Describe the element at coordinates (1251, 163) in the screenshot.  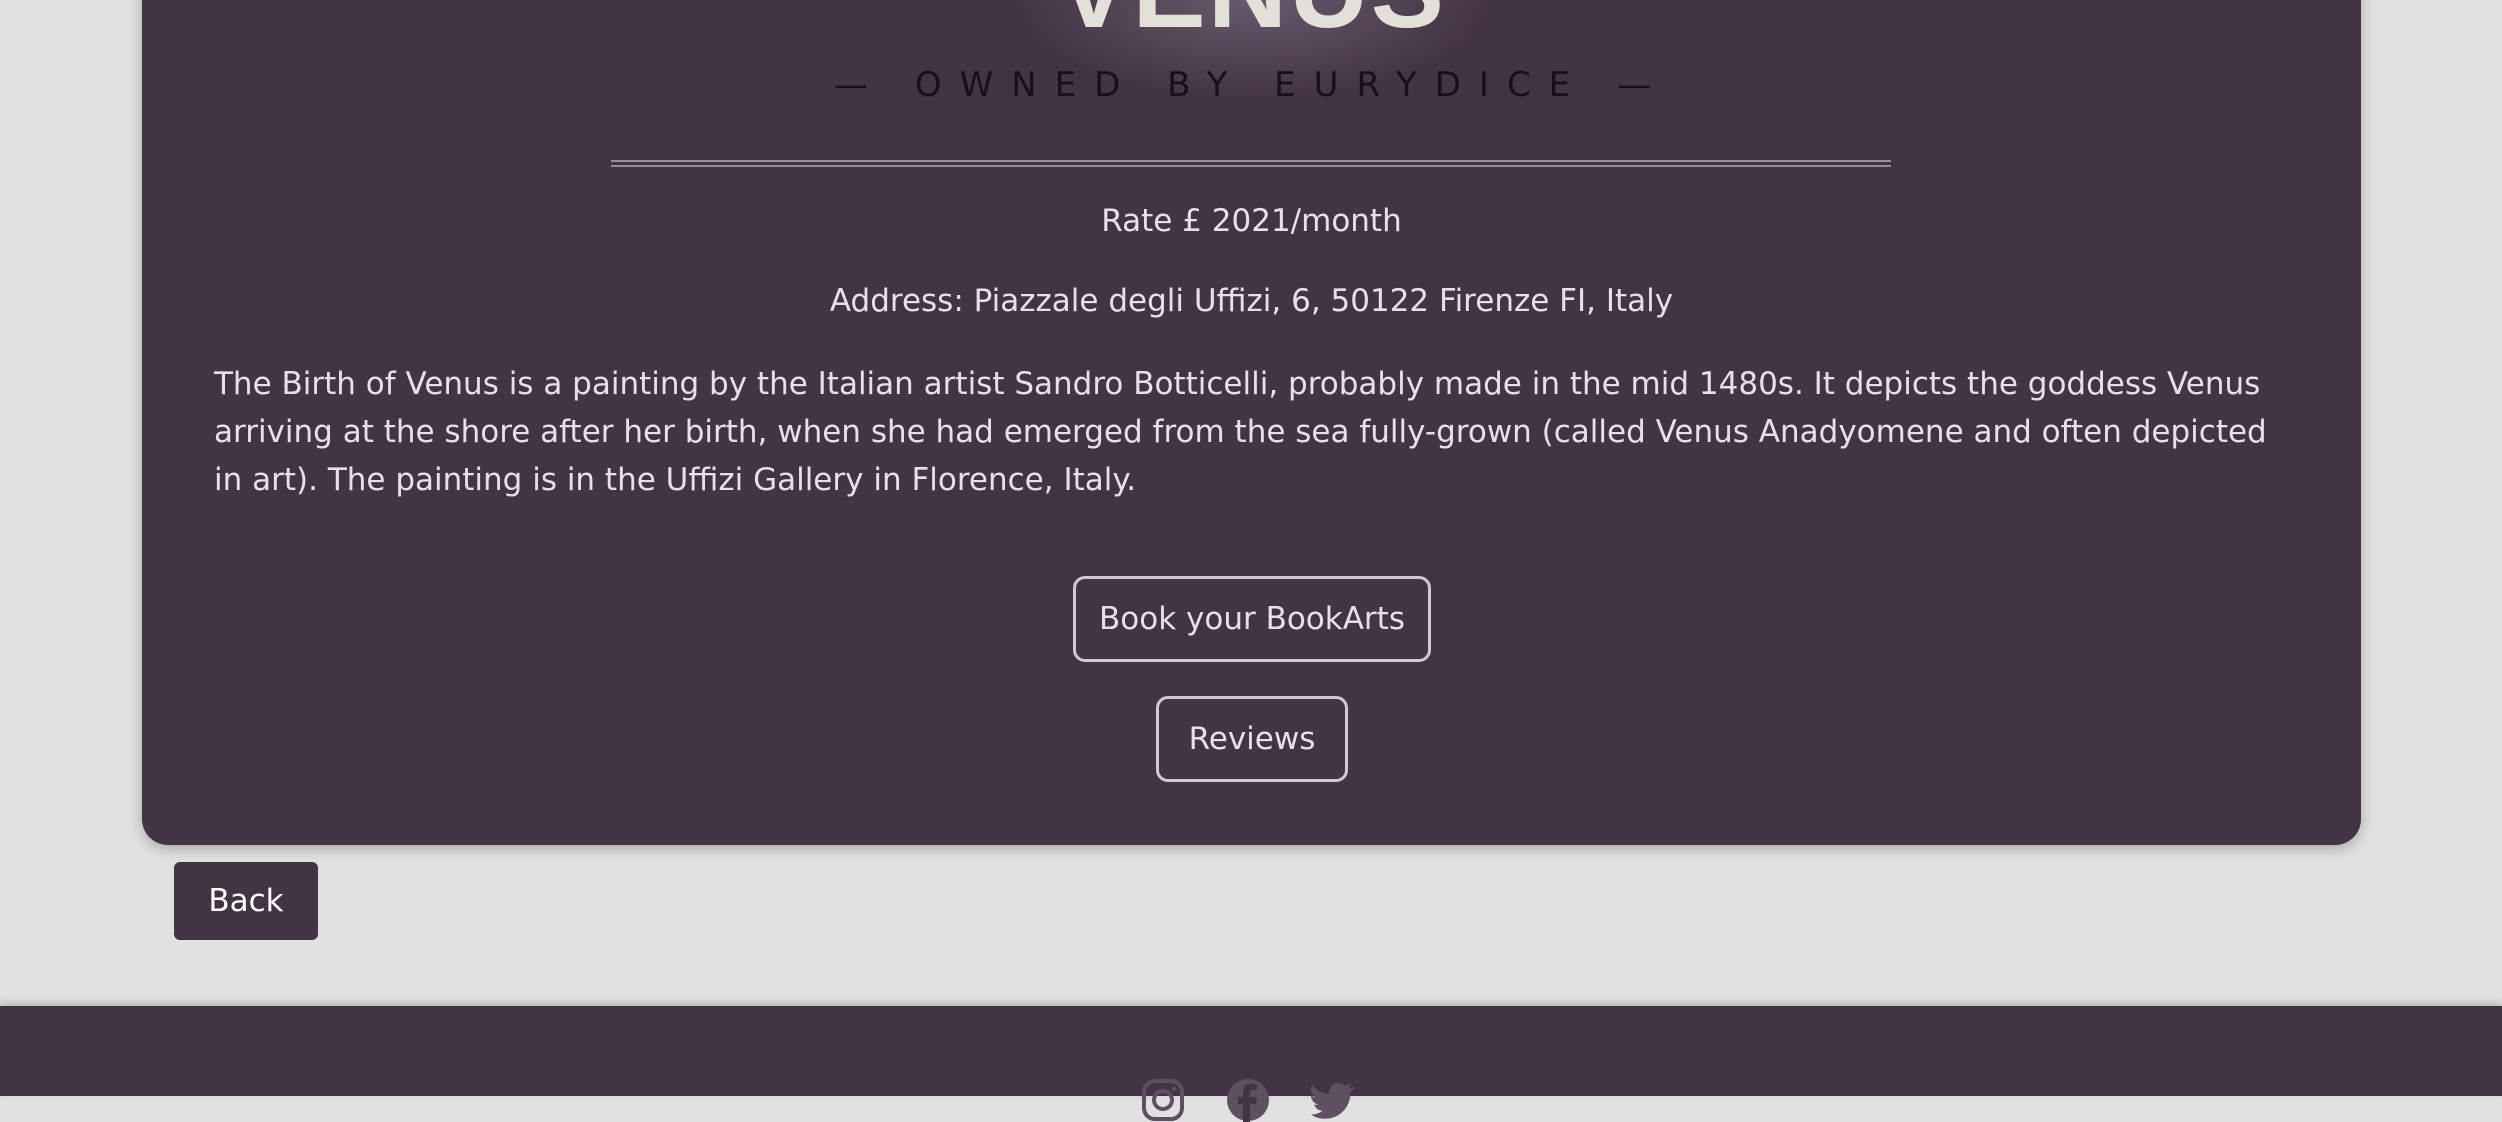
I see `divider` at that location.